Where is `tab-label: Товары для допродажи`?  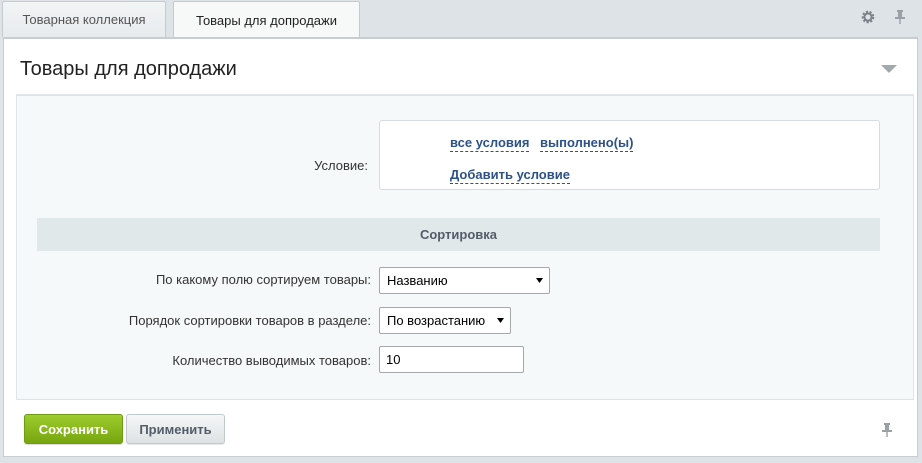 tab-label: Товары для допродажи is located at coordinates (266, 20).